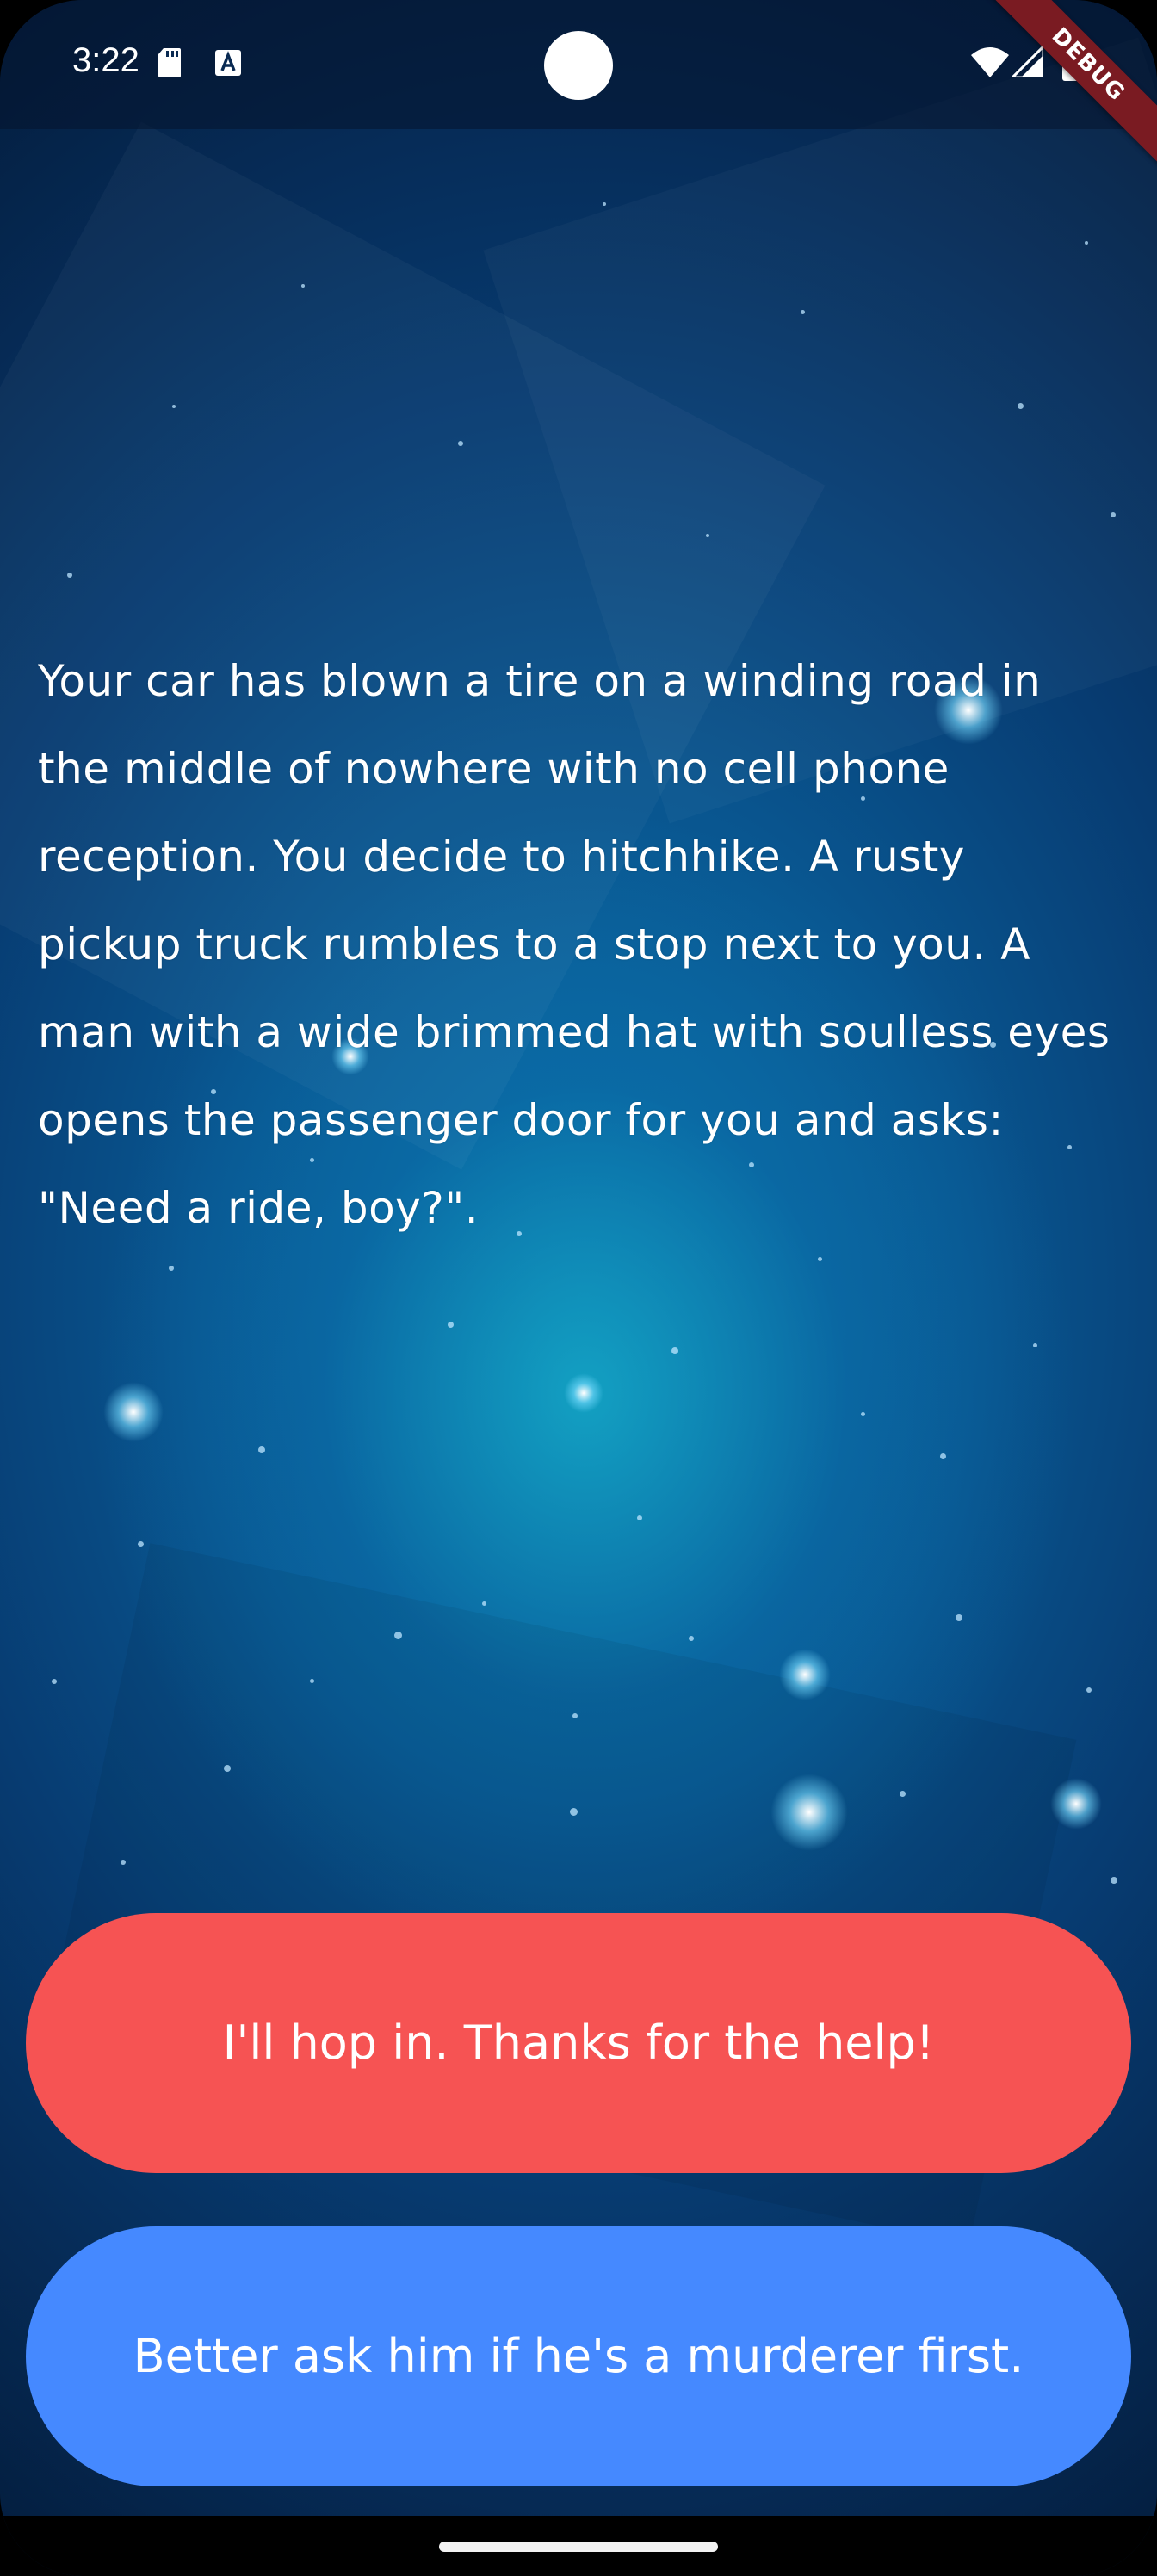 This screenshot has height=2576, width=1157. I want to click on camera-cutout, so click(579, 65).